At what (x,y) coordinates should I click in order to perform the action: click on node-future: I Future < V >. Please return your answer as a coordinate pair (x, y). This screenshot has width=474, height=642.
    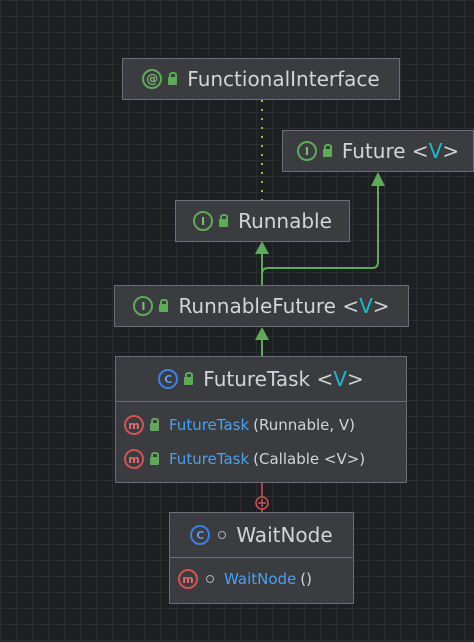
    Looking at the image, I should click on (378, 151).